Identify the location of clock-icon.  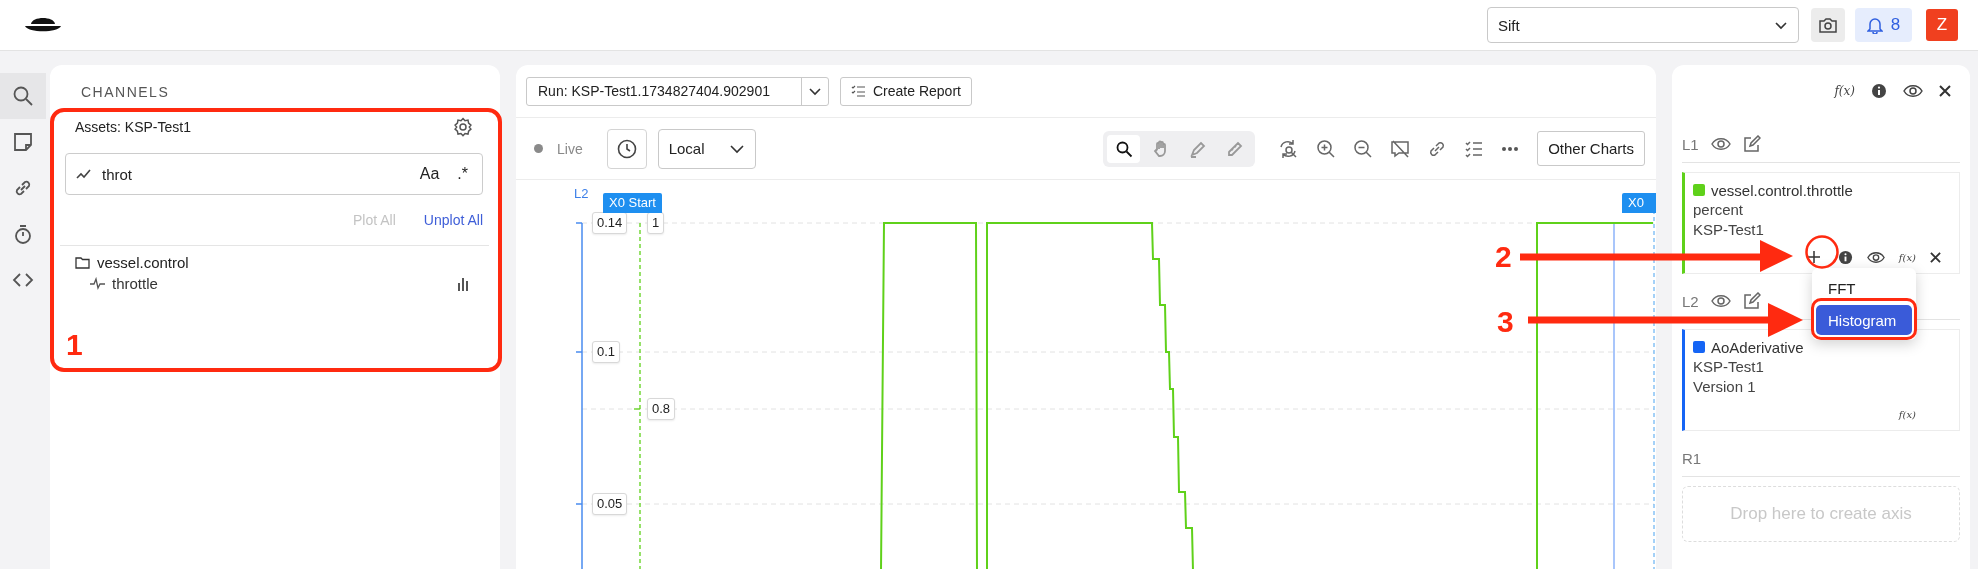
(626, 148).